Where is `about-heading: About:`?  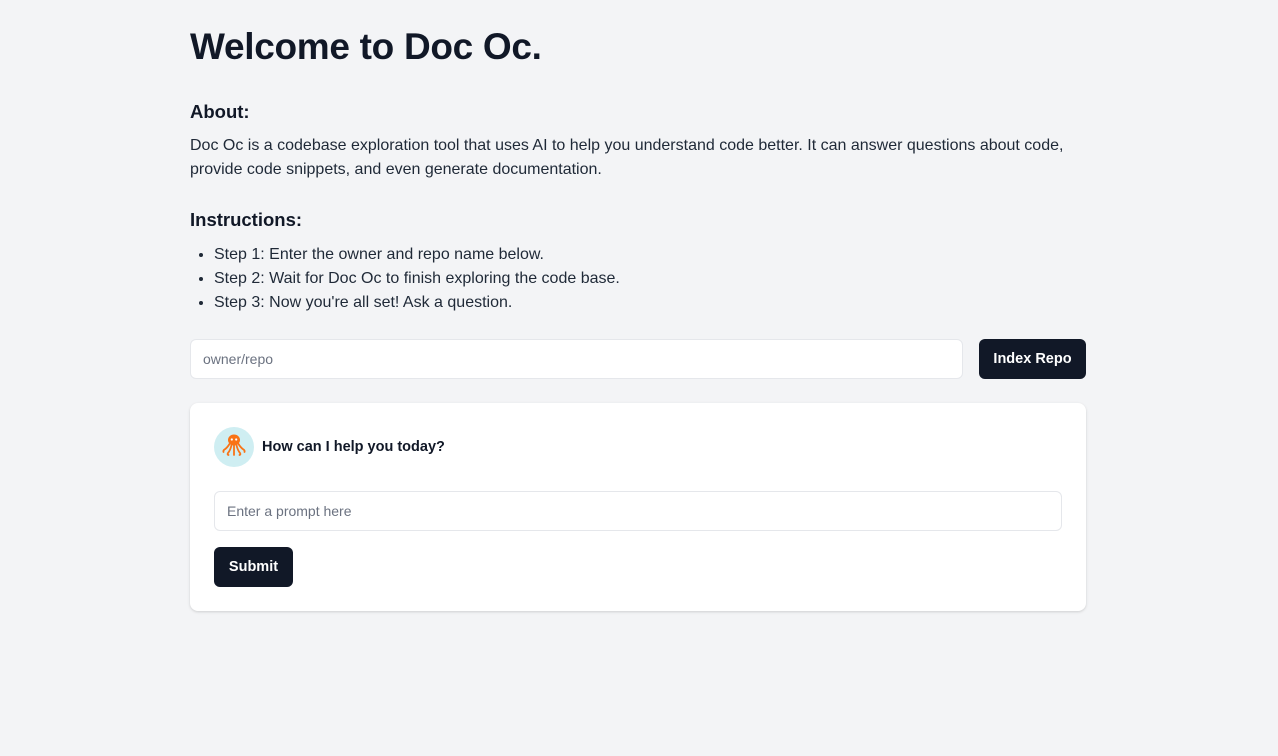 about-heading: About: is located at coordinates (220, 111).